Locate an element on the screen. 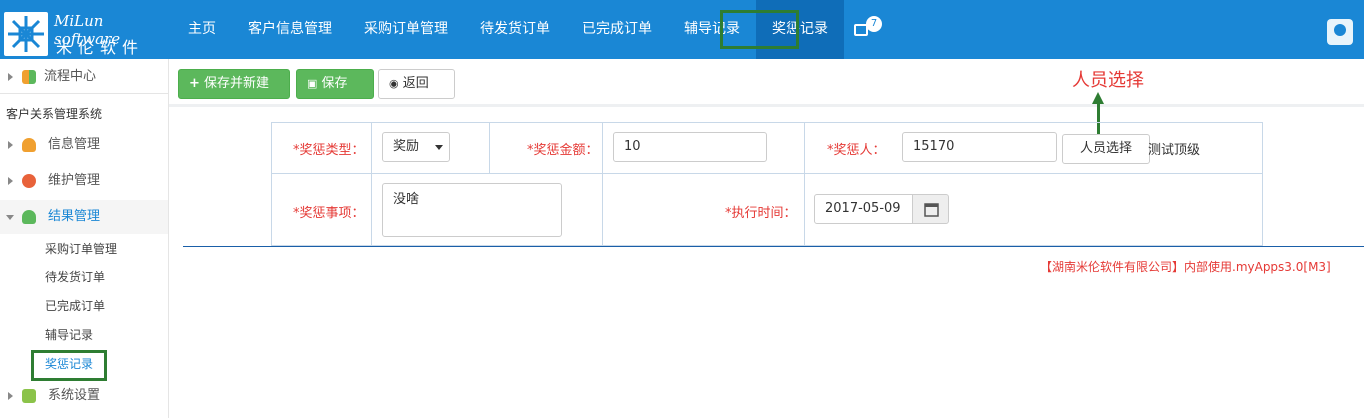 This screenshot has height=418, width=1364. results-icon is located at coordinates (29, 217).